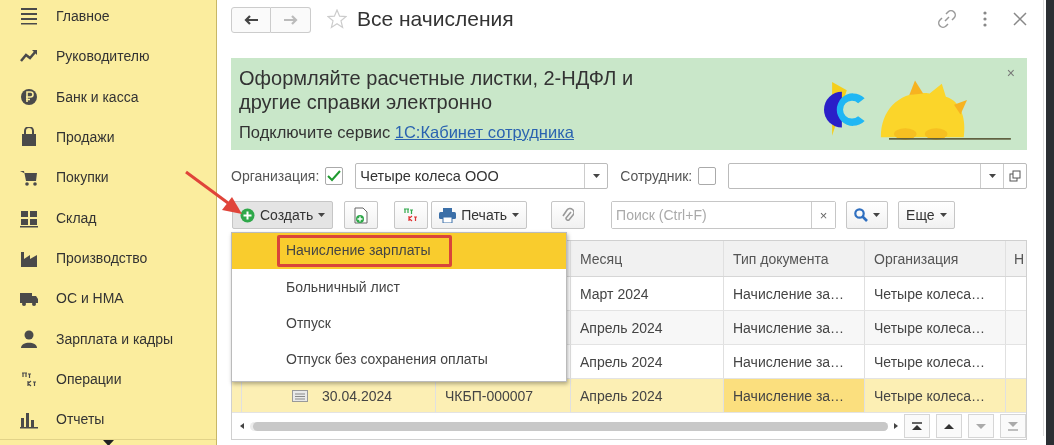  What do you see at coordinates (926, 215) in the screenshot?
I see `more-button: Еще` at bounding box center [926, 215].